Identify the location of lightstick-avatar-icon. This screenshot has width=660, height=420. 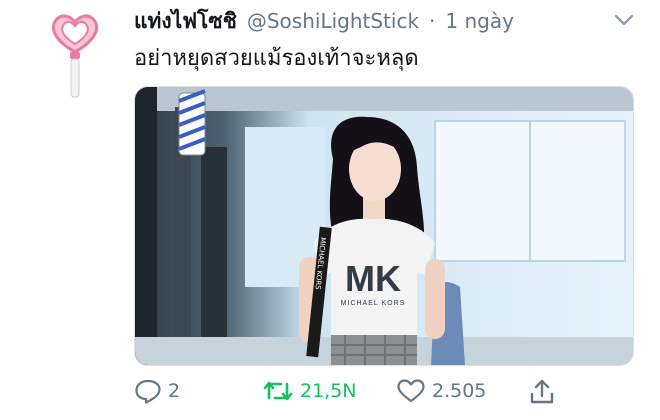
(75, 56).